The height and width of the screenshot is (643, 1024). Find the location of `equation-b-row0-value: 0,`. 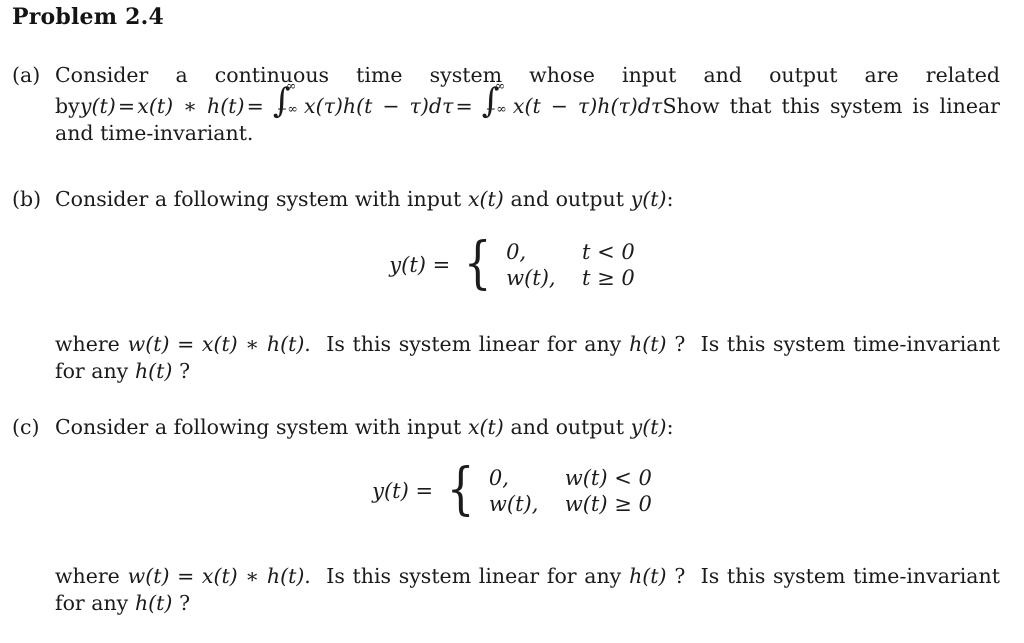

equation-b-row0-value: 0, is located at coordinates (516, 252).